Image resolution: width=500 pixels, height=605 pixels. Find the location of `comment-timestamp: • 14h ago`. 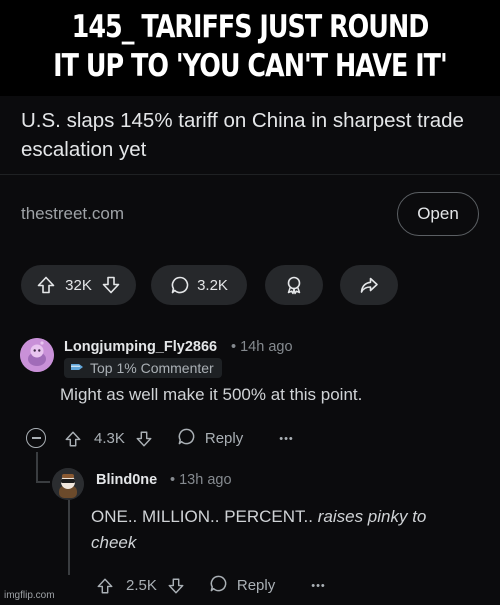

comment-timestamp: • 14h ago is located at coordinates (262, 347).